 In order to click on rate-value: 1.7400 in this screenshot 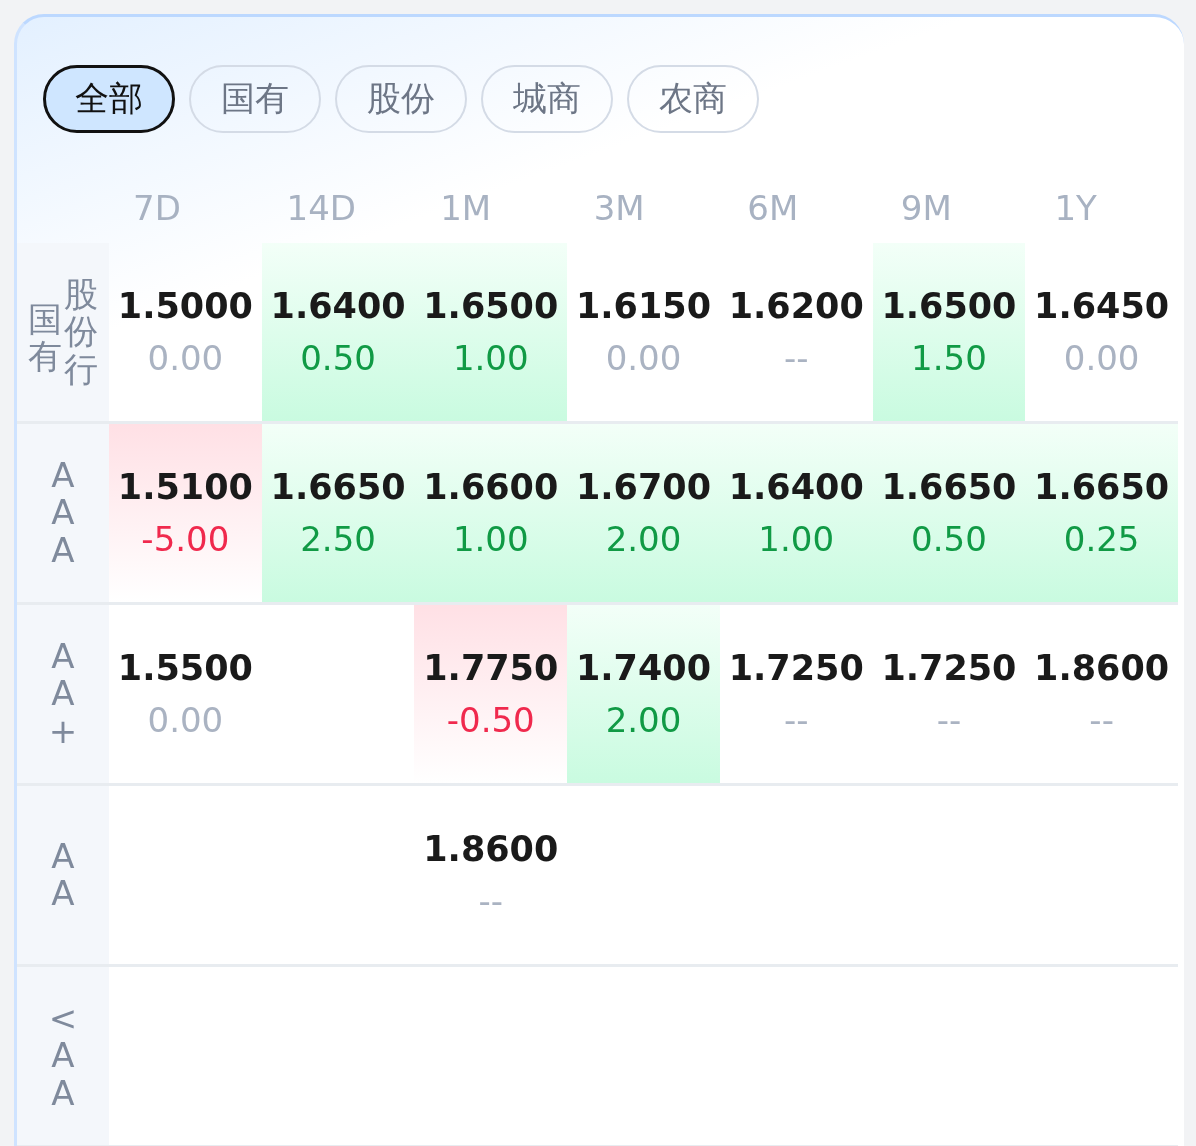, I will do `click(643, 668)`.